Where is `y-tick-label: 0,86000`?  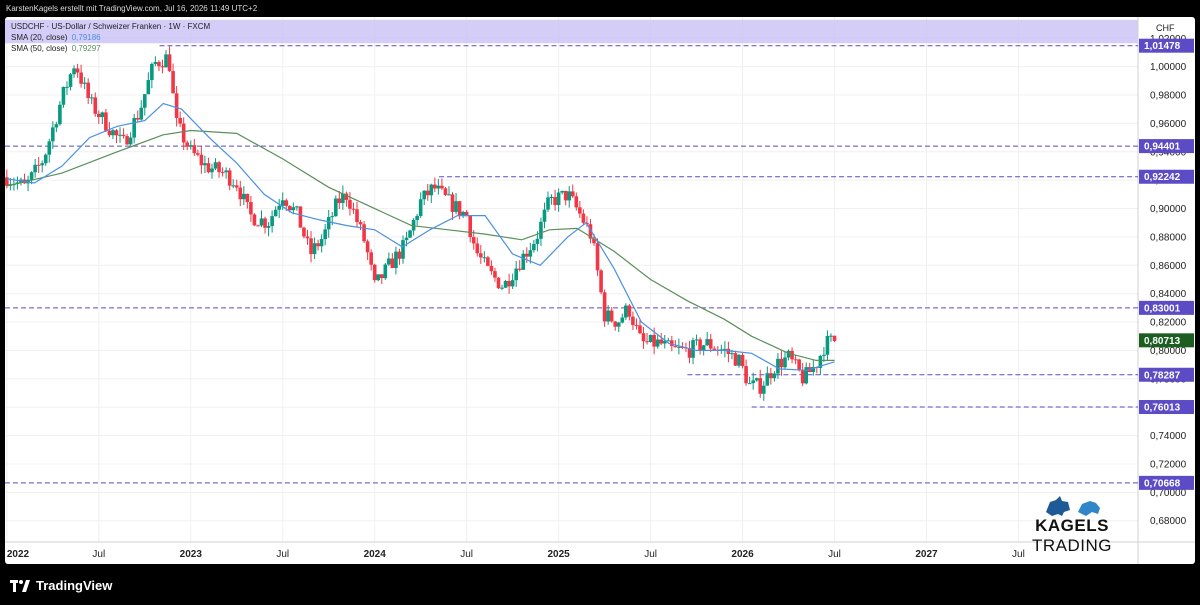 y-tick-label: 0,86000 is located at coordinates (1168, 266).